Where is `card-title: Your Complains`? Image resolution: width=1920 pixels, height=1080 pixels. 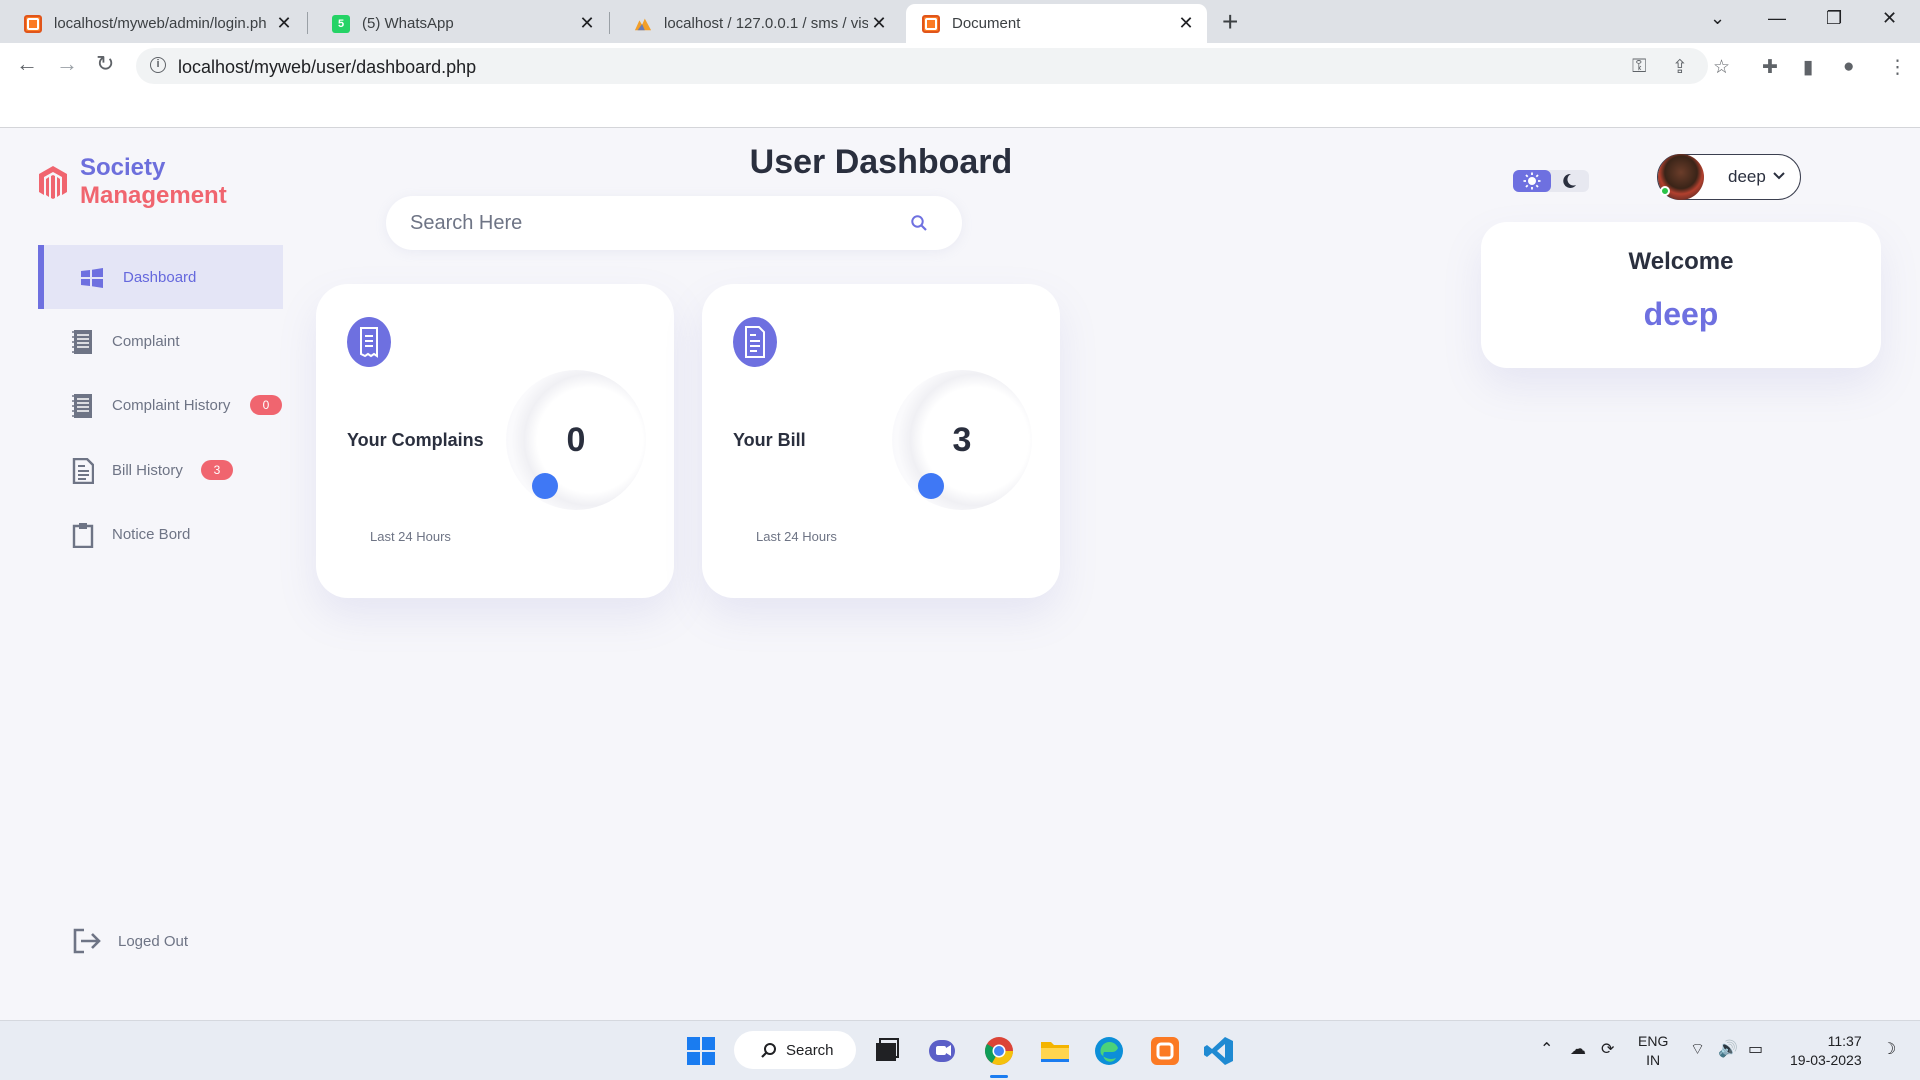 card-title: Your Complains is located at coordinates (415, 440).